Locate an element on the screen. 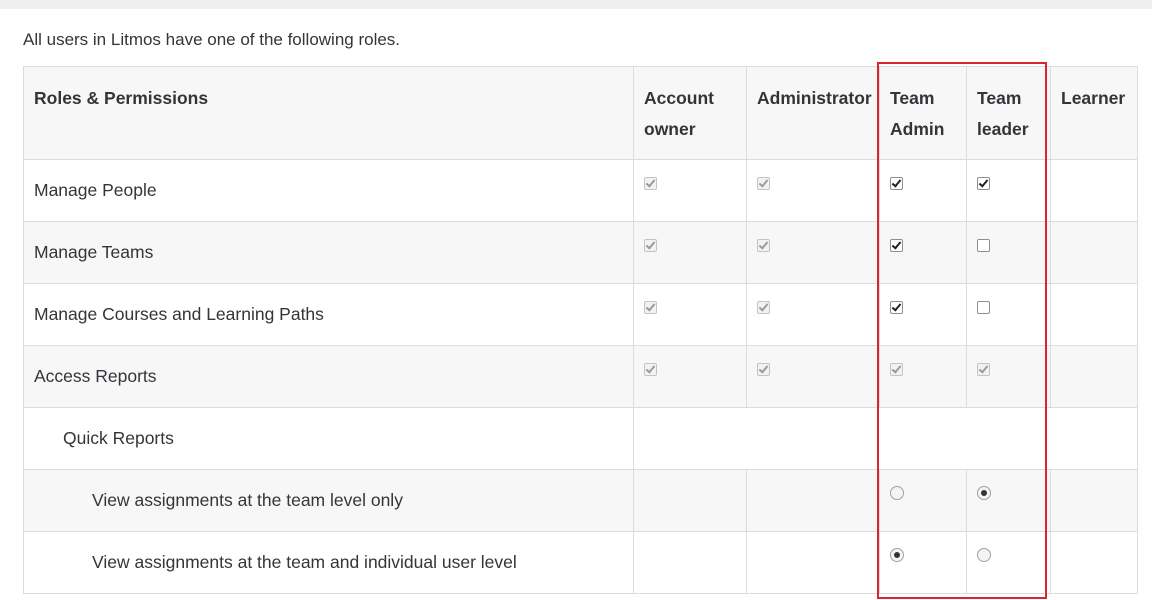 The height and width of the screenshot is (600, 1152). table-row: Manage Courses and Learning Paths is located at coordinates (580, 314).